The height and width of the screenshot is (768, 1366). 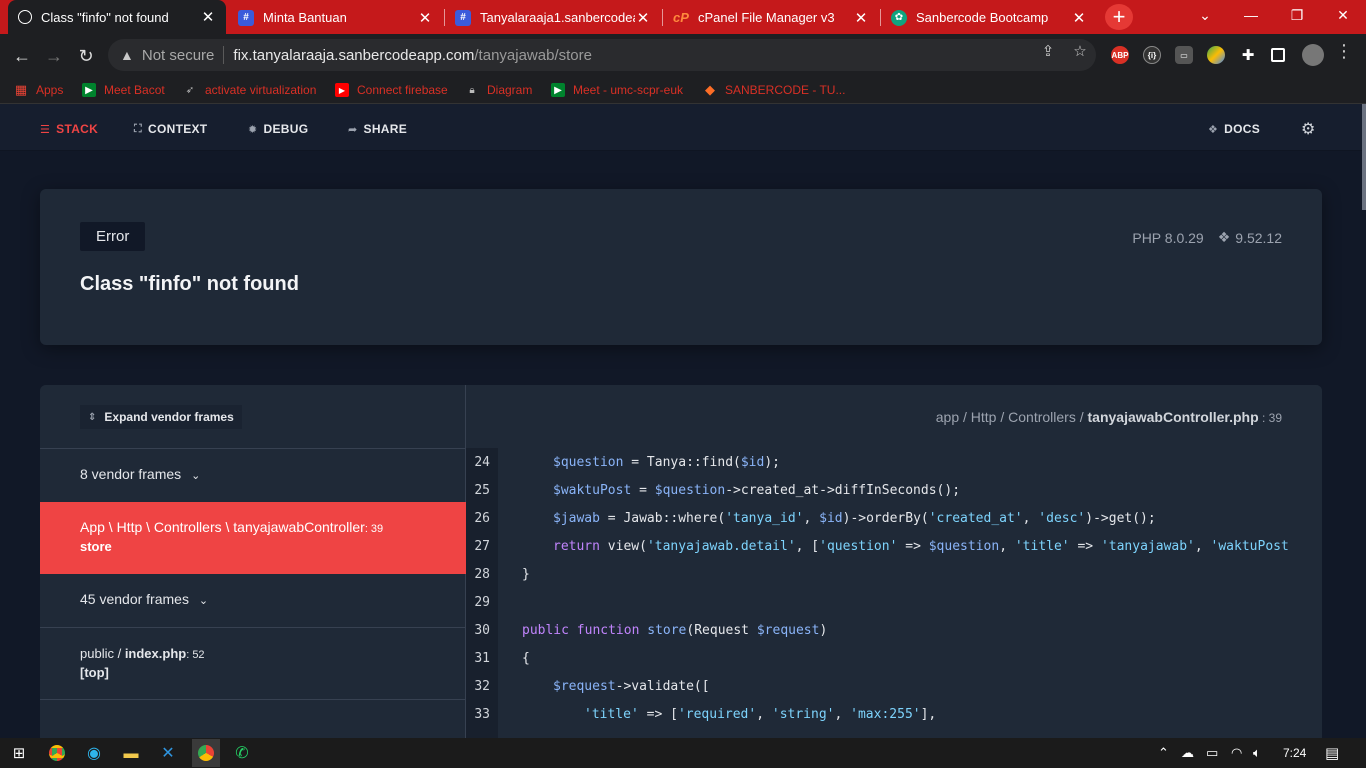 I want to click on bookmark-label: Apps, so click(x=50, y=90).